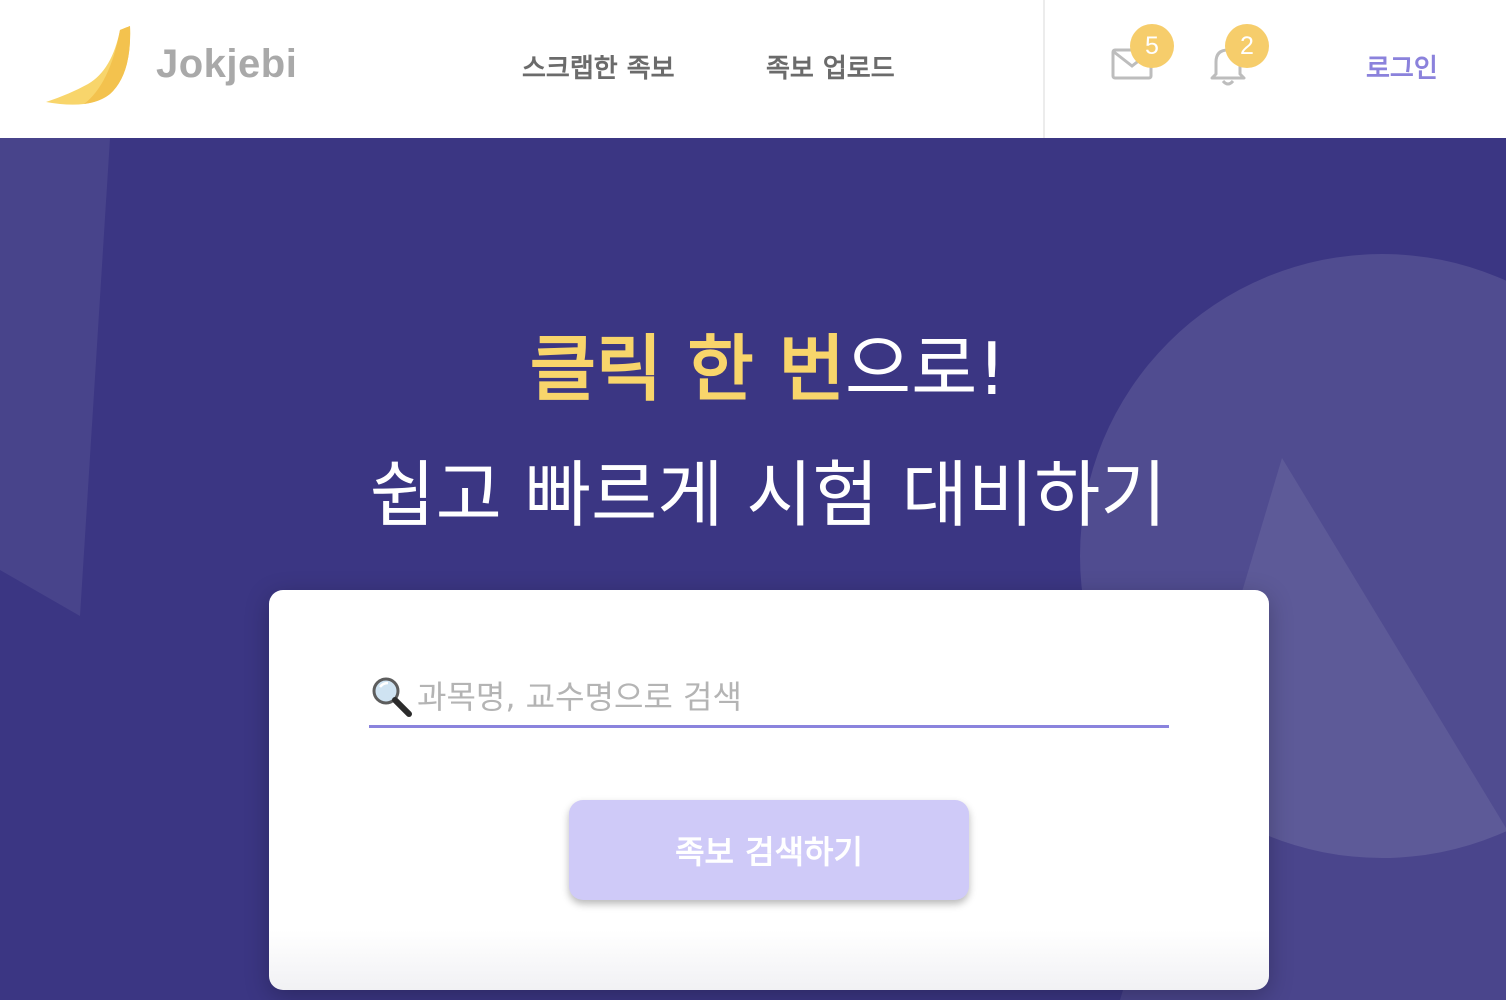 The width and height of the screenshot is (1506, 1000). Describe the element at coordinates (787, 697) in the screenshot. I see `search-input` at that location.